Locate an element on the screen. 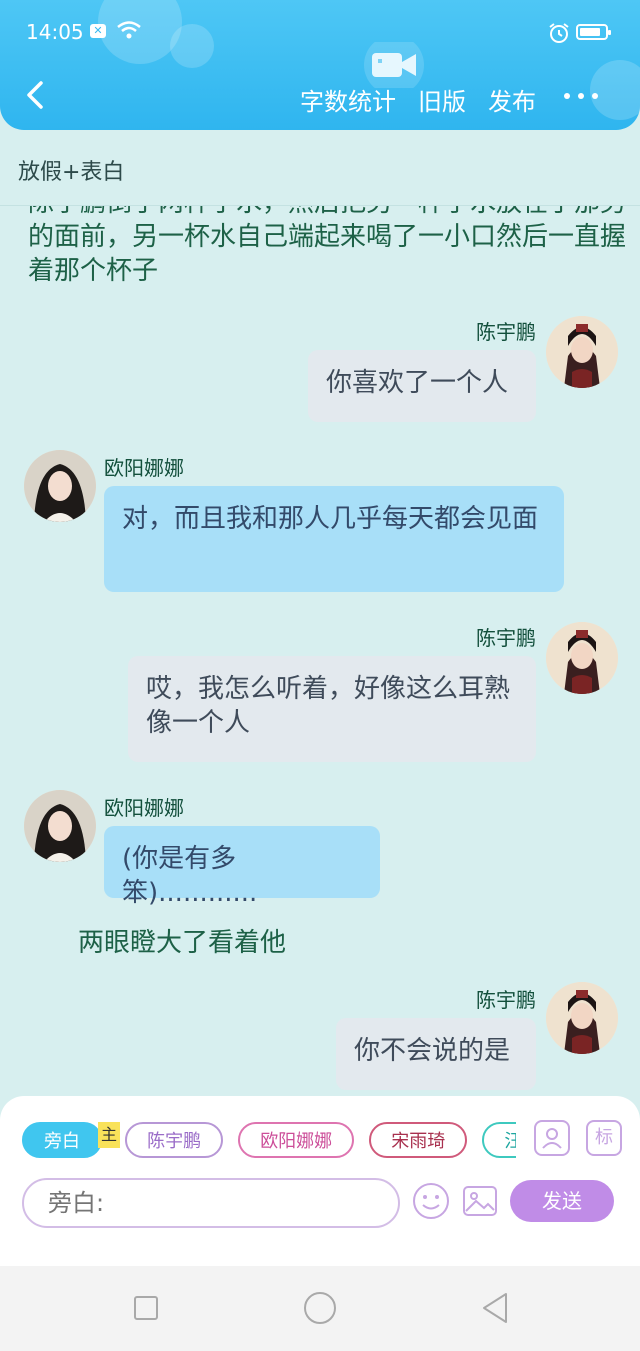 The image size is (640, 1351). back-arrow-icon is located at coordinates (37, 95).